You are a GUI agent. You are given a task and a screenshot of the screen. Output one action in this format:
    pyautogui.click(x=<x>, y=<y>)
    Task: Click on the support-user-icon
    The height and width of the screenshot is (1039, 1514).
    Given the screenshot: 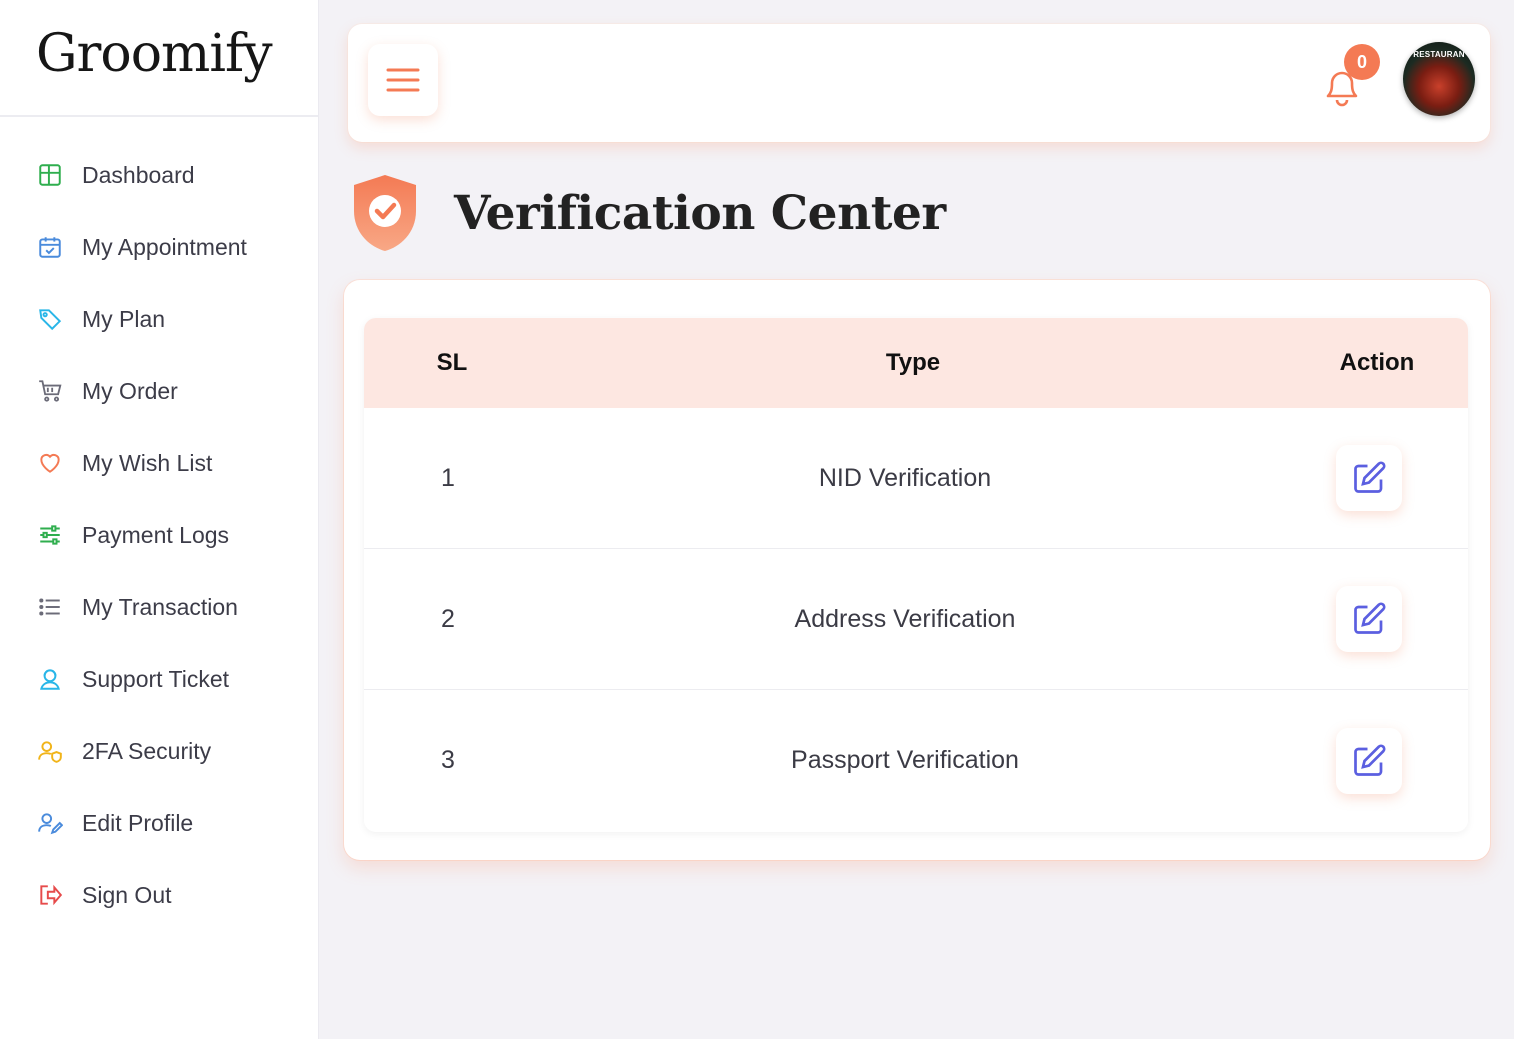 What is the action you would take?
    pyautogui.click(x=50, y=679)
    